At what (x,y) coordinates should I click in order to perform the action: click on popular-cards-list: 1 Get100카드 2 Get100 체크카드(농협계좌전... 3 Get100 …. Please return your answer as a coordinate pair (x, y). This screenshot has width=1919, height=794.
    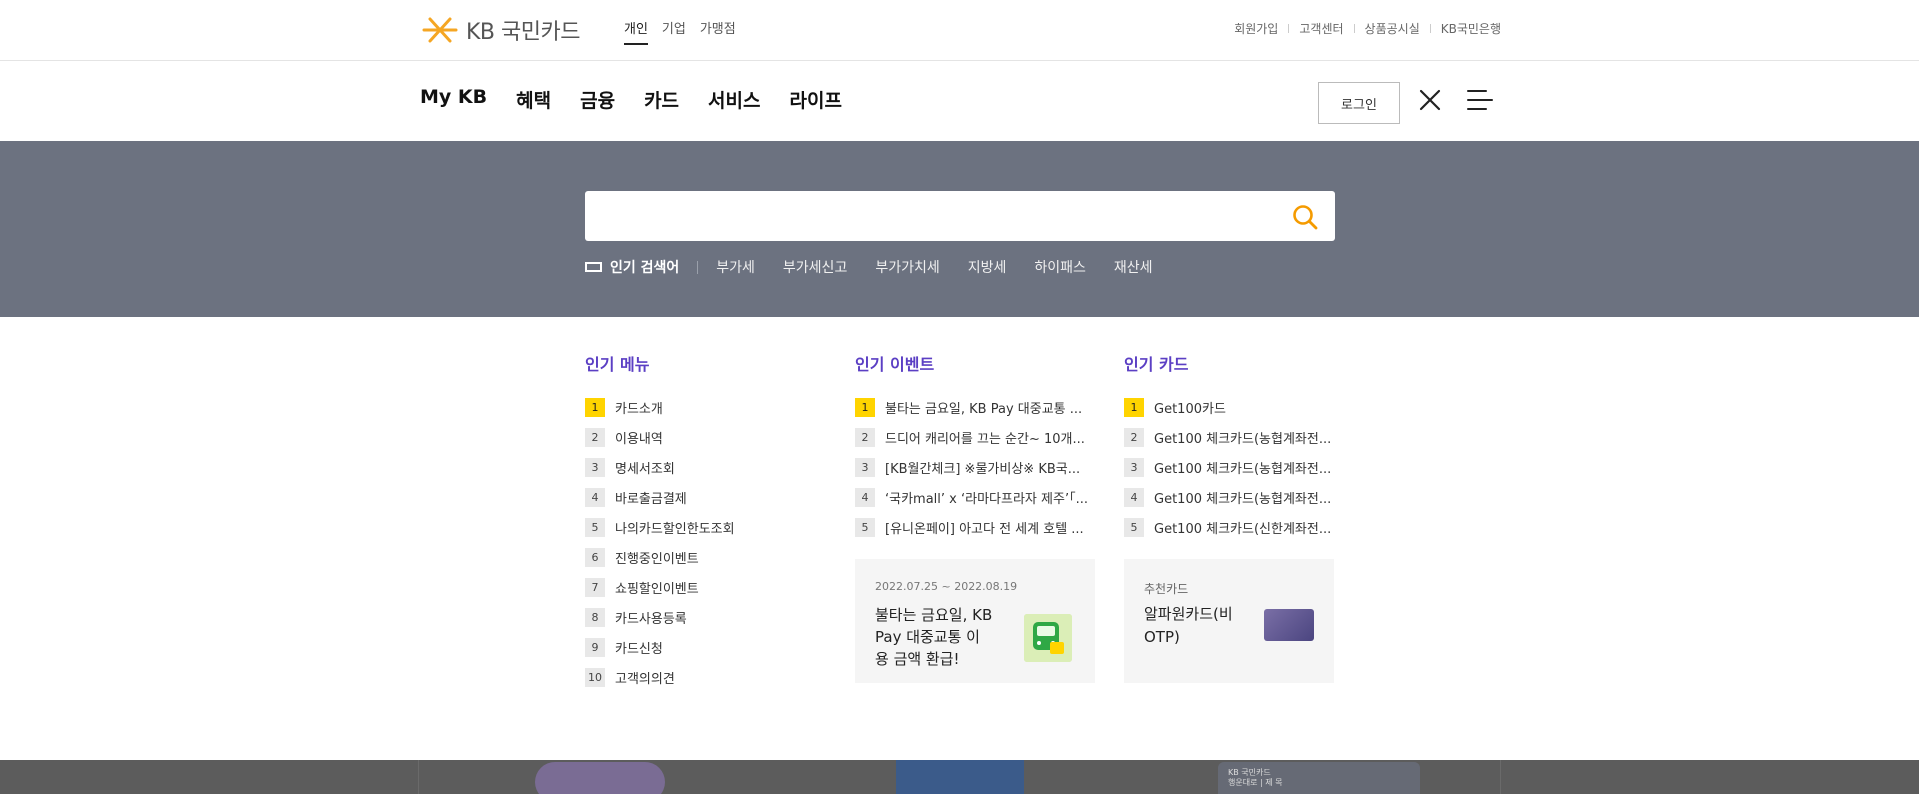
    Looking at the image, I should click on (1229, 467).